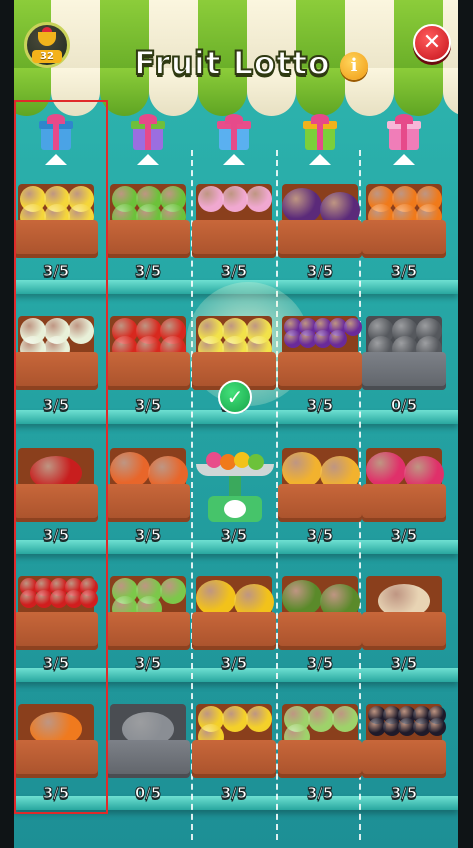 Image resolution: width=473 pixels, height=848 pixels. I want to click on cup-shape, so click(47, 39).